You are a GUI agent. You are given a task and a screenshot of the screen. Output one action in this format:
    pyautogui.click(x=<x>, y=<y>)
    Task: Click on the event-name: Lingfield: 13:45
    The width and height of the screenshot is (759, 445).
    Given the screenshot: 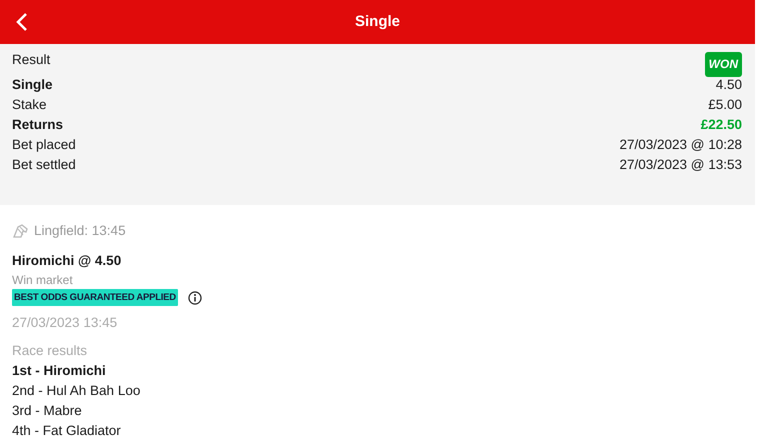 What is the action you would take?
    pyautogui.click(x=80, y=231)
    